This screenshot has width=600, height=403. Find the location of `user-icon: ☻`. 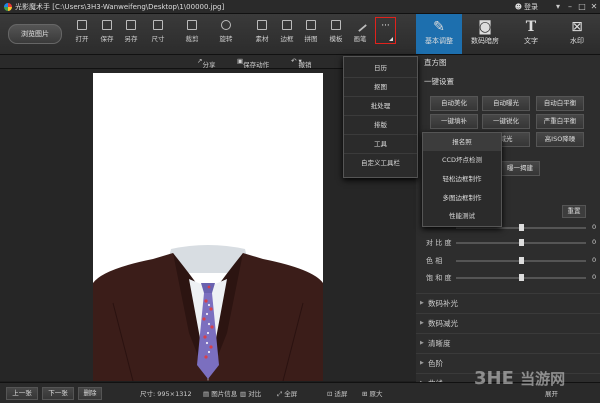

user-icon: ☻ is located at coordinates (518, 6).